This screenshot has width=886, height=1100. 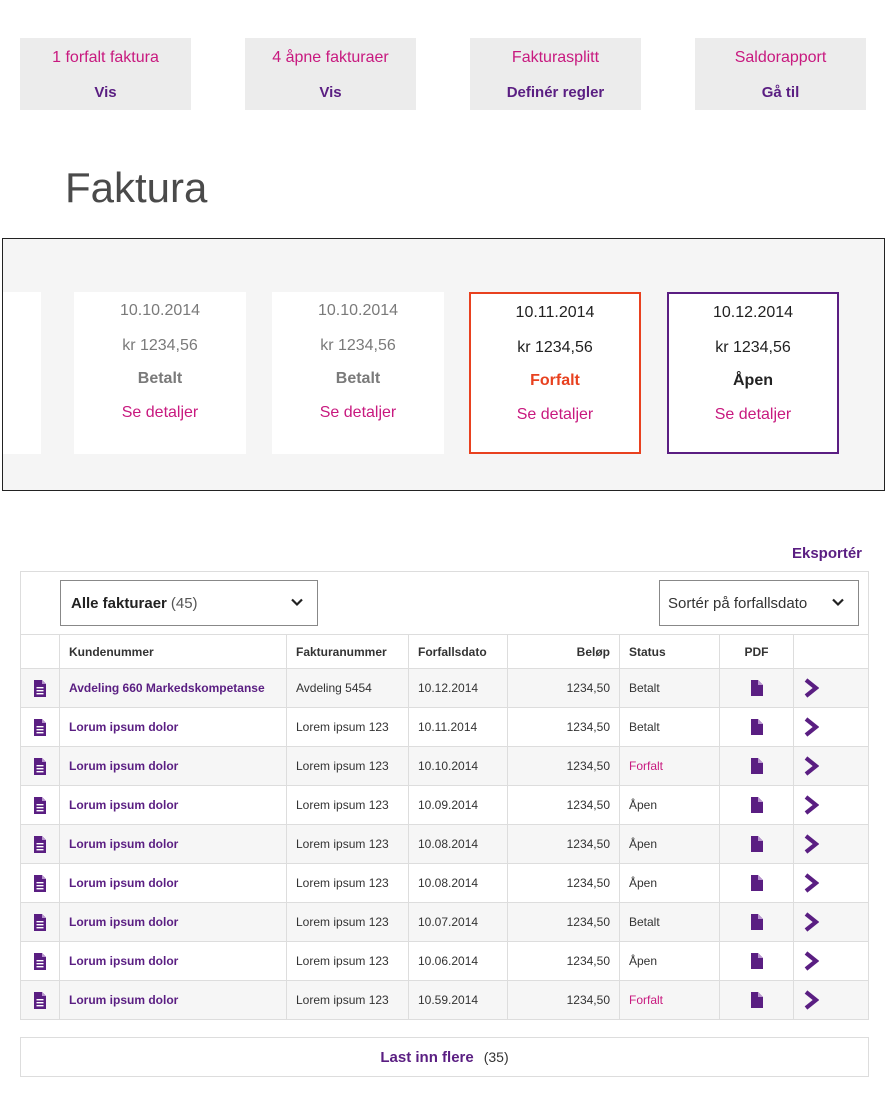 I want to click on tile-action-link: Gå til, so click(x=780, y=92).